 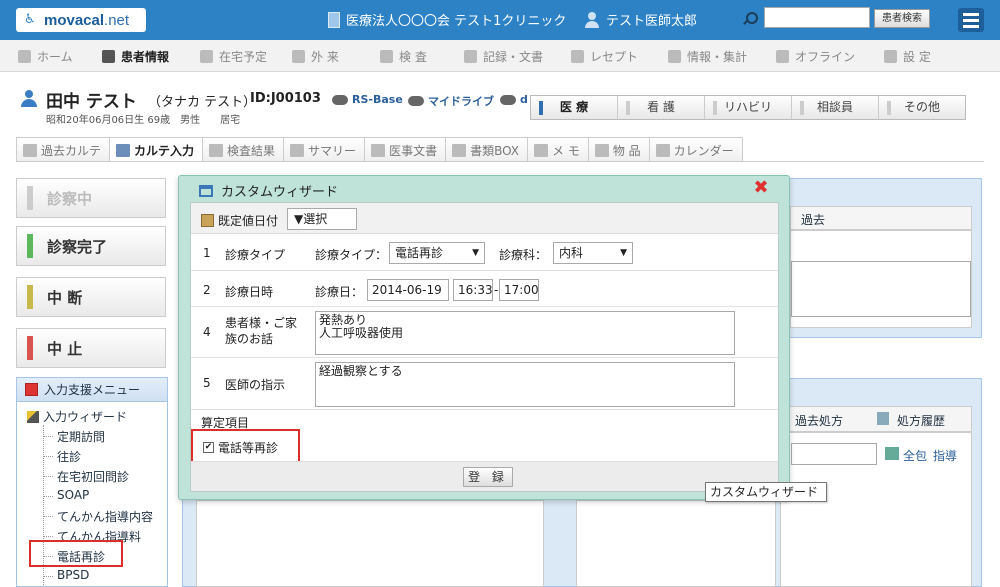 I want to click on rx-input, so click(x=834, y=454).